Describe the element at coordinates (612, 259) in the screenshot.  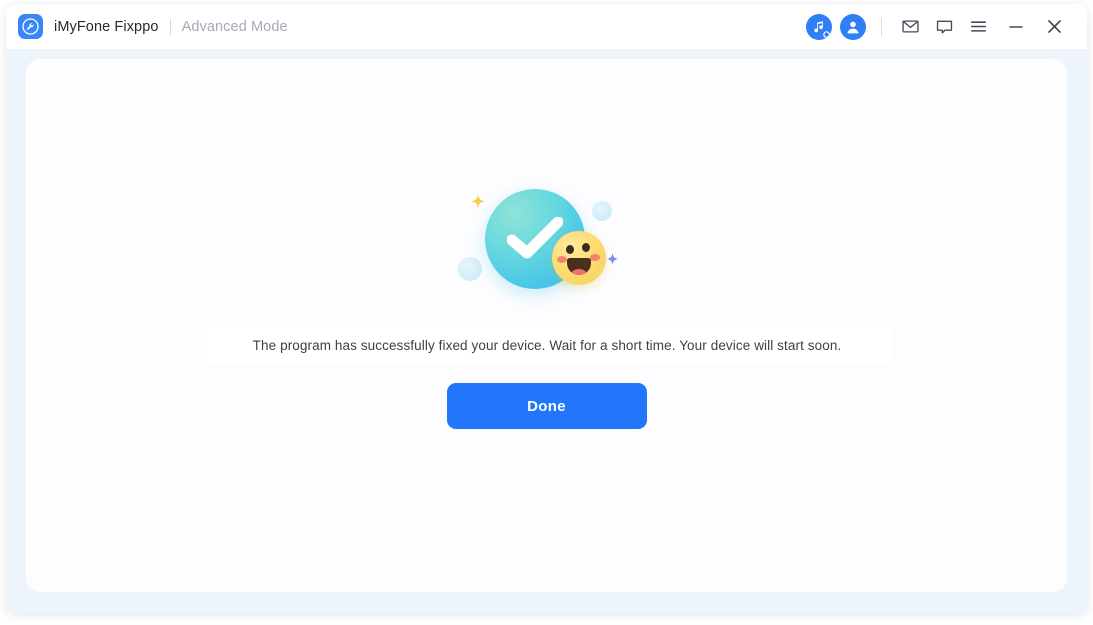
I see `sparkle-blue-icon` at that location.